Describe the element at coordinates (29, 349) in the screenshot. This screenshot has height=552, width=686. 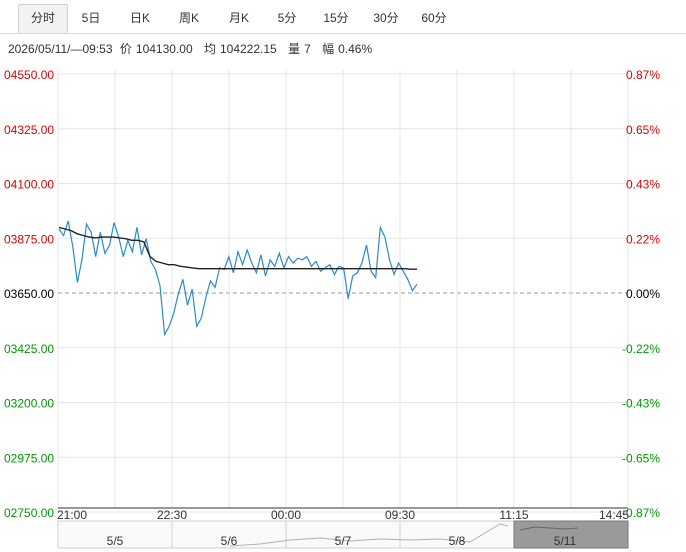
I see `left-tick-label: 03425.00` at that location.